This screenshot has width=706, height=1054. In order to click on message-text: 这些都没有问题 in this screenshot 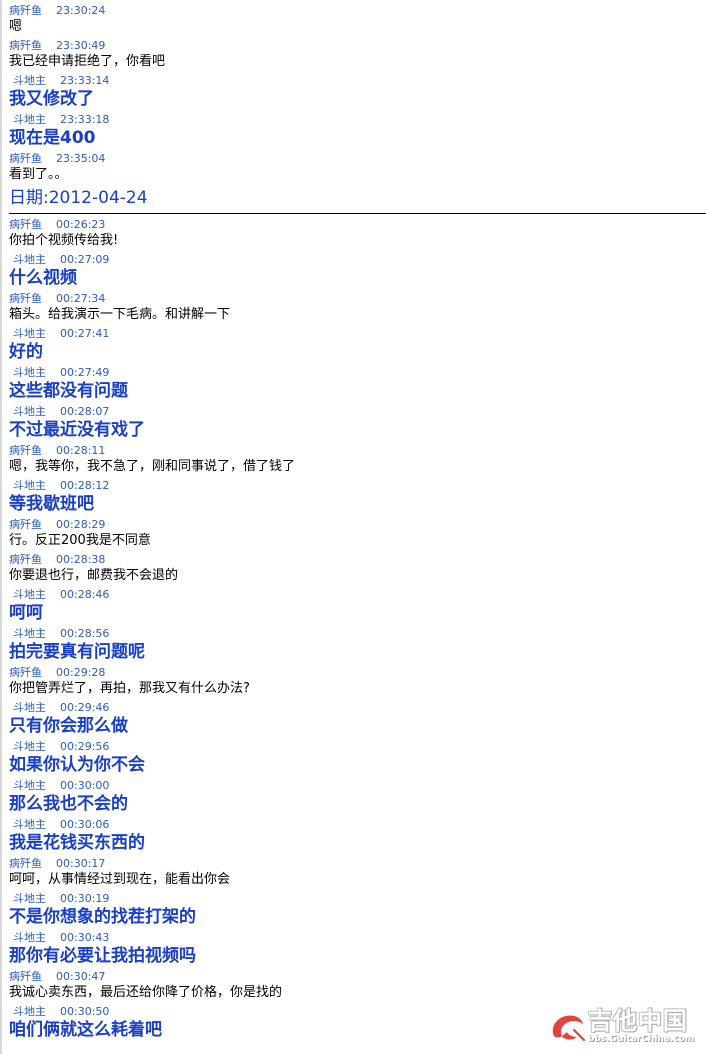, I will do `click(68, 391)`.